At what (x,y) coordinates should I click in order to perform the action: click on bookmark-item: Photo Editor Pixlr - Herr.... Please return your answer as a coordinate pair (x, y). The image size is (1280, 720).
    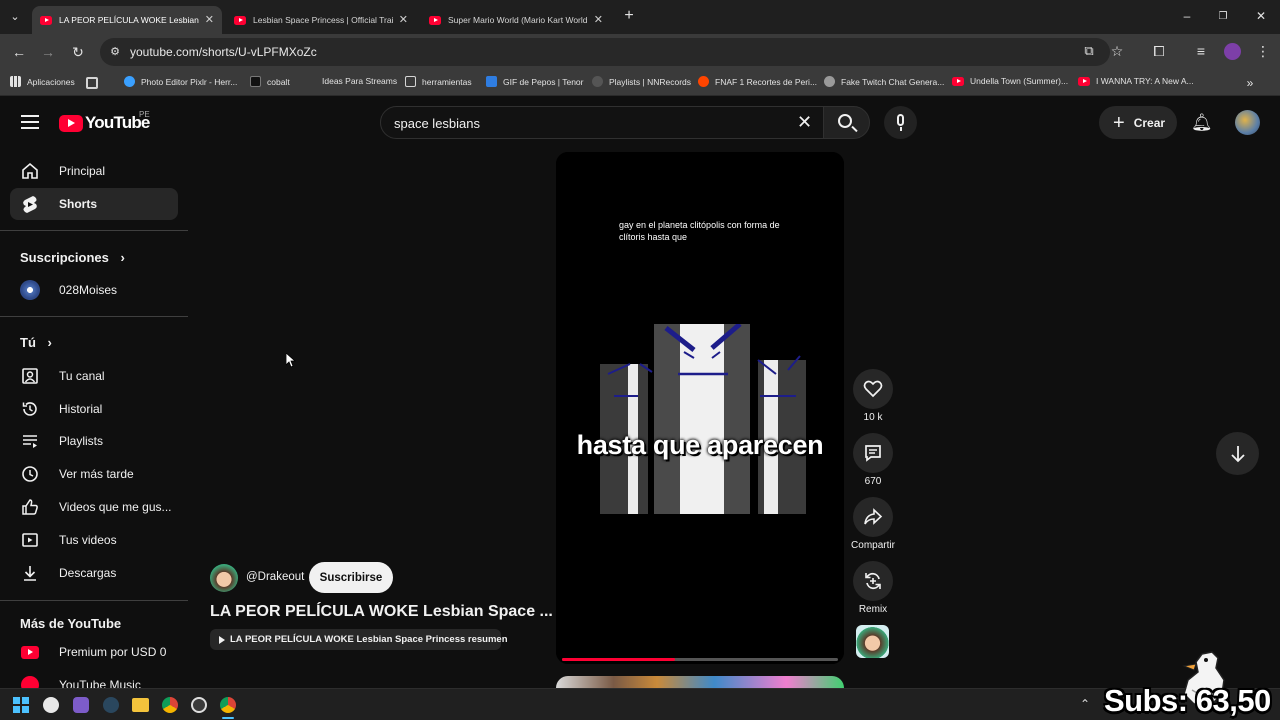
    Looking at the image, I should click on (180, 81).